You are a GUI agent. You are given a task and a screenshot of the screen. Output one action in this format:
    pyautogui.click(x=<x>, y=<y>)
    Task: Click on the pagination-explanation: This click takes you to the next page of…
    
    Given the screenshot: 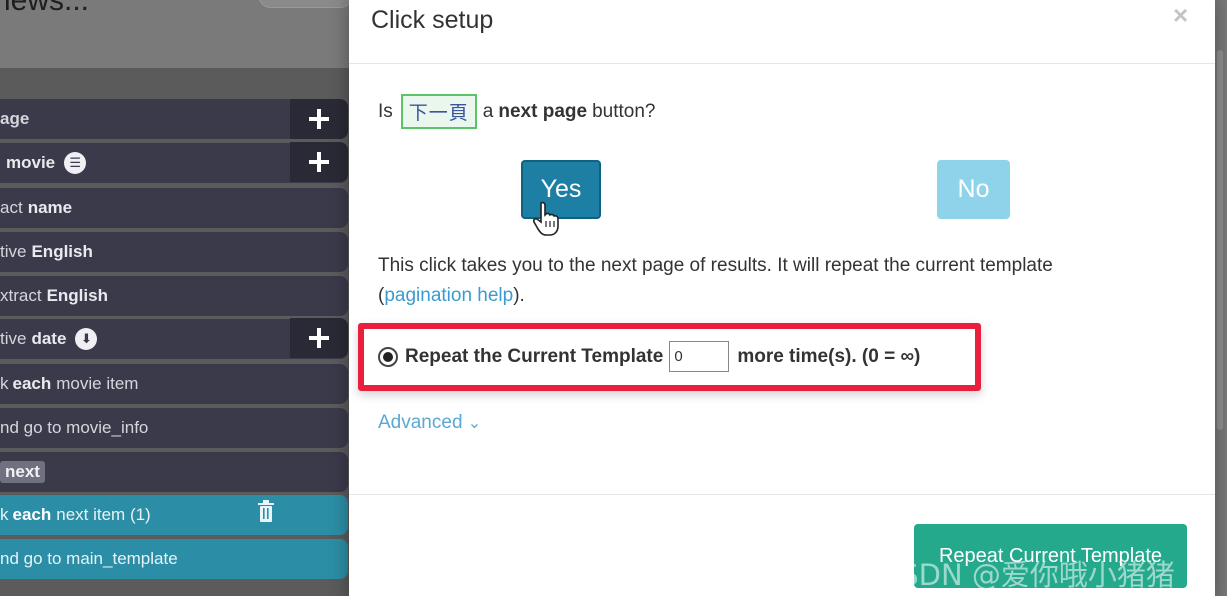 What is the action you would take?
    pyautogui.click(x=773, y=281)
    